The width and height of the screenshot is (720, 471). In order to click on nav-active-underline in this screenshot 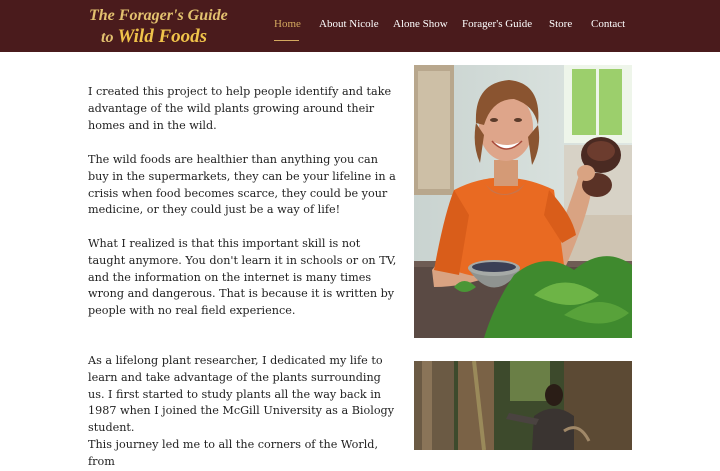, I will do `click(286, 40)`.